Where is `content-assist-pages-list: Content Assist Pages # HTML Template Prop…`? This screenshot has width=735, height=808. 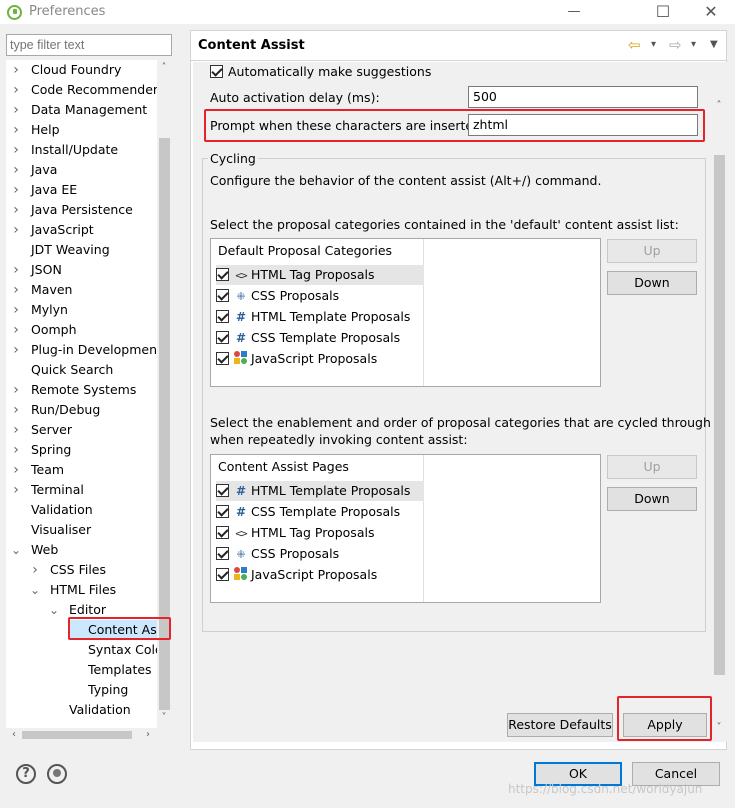
content-assist-pages-list: Content Assist Pages # HTML Template Prop… is located at coordinates (405, 528).